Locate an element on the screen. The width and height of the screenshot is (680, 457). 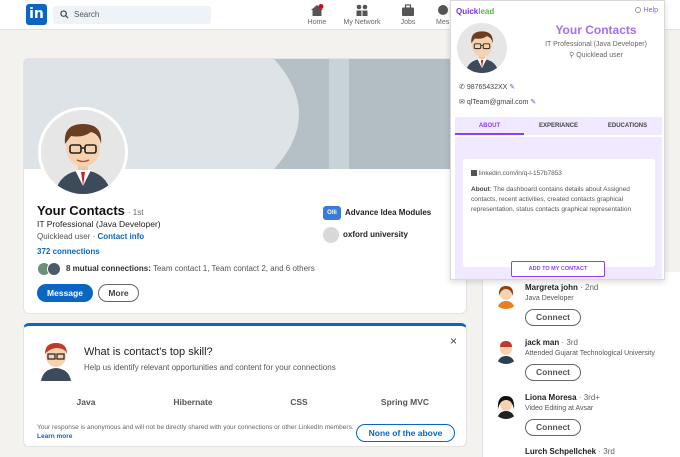
tab-educations: EDUCATIONS is located at coordinates (627, 126).